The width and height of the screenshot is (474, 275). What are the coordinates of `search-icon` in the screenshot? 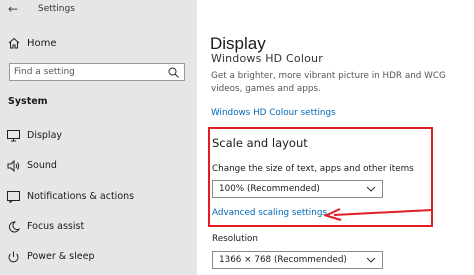 It's located at (173, 72).